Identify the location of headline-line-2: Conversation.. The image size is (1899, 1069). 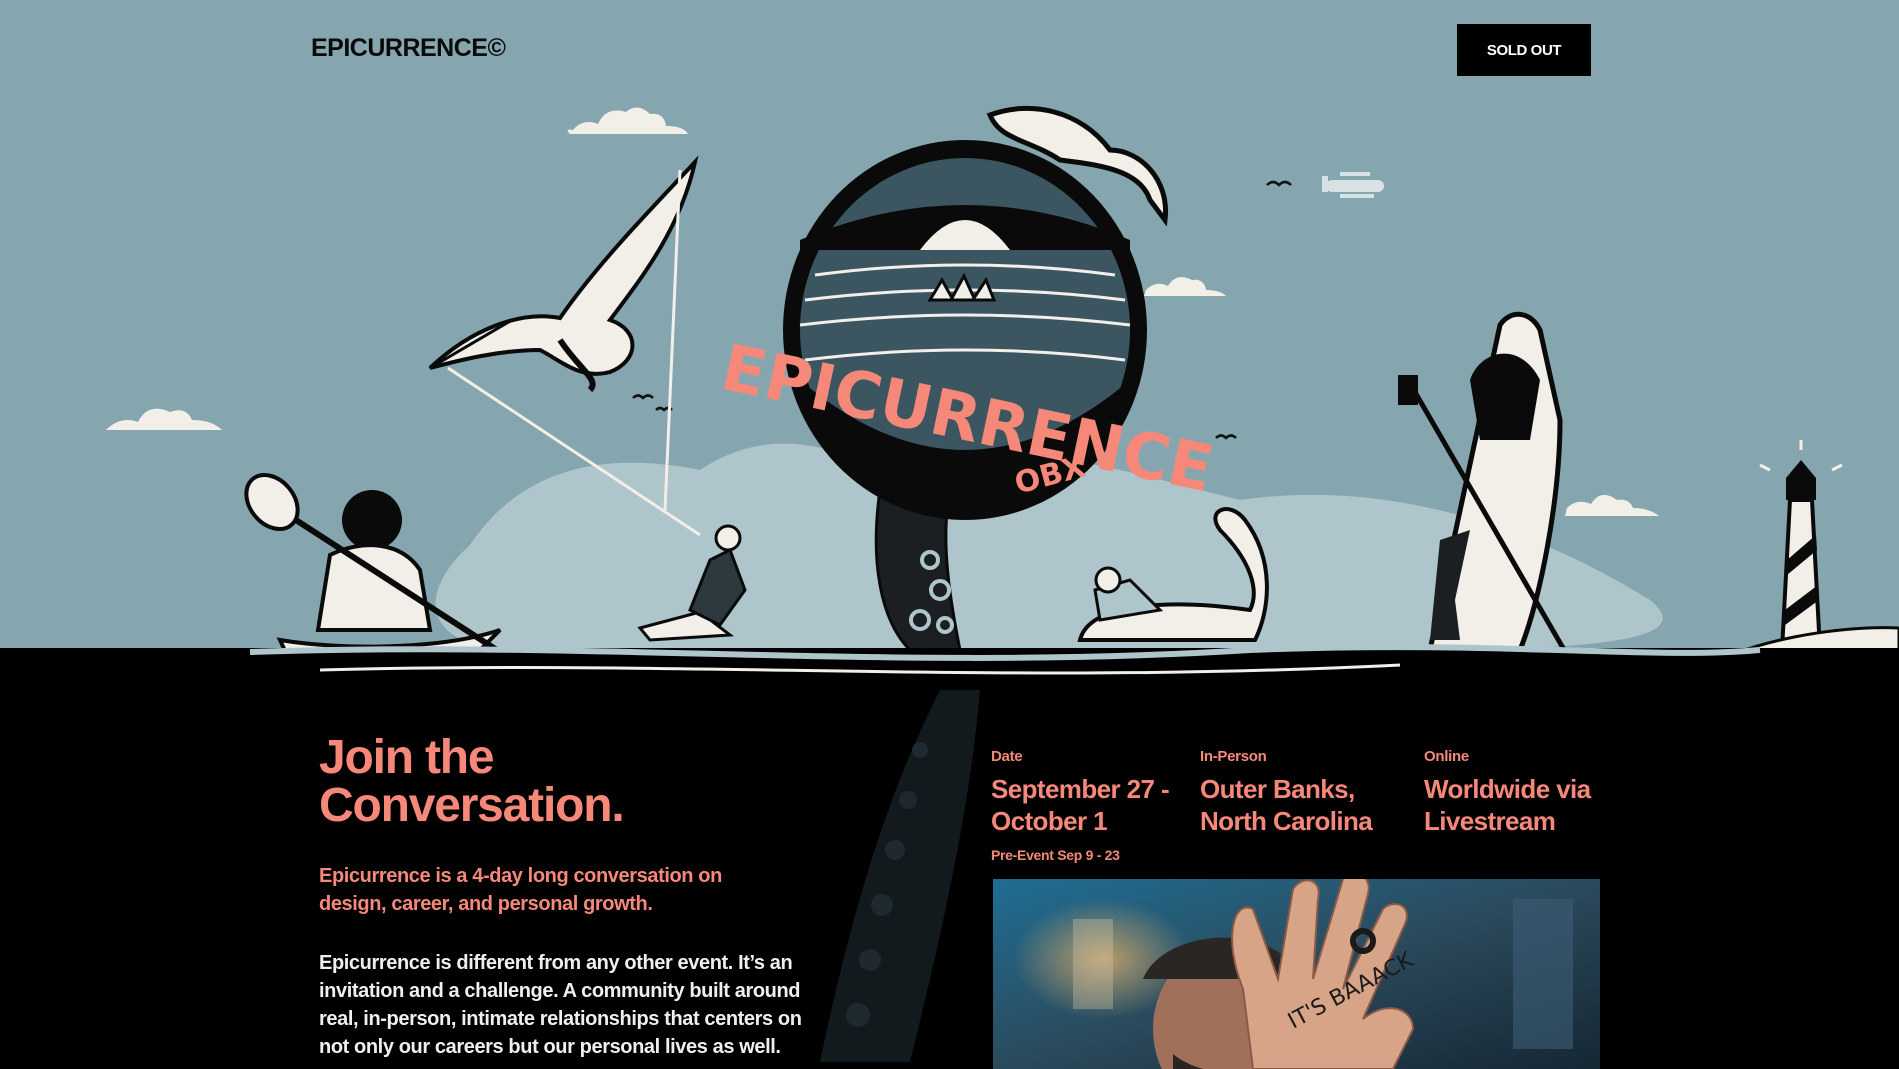
(472, 805).